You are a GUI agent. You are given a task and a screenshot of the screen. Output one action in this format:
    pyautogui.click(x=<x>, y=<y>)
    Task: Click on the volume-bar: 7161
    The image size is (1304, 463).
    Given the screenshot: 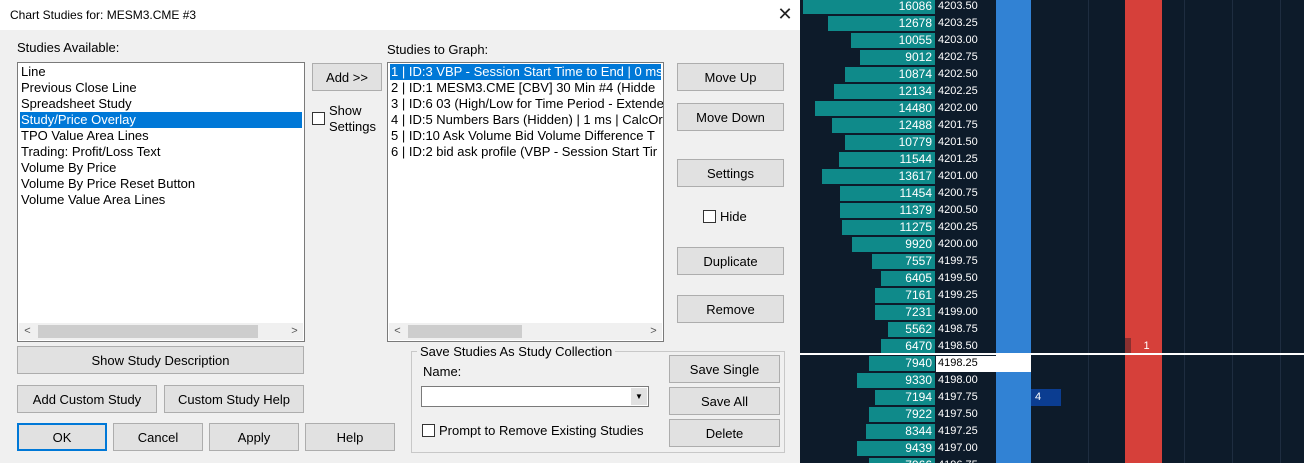 What is the action you would take?
    pyautogui.click(x=905, y=295)
    